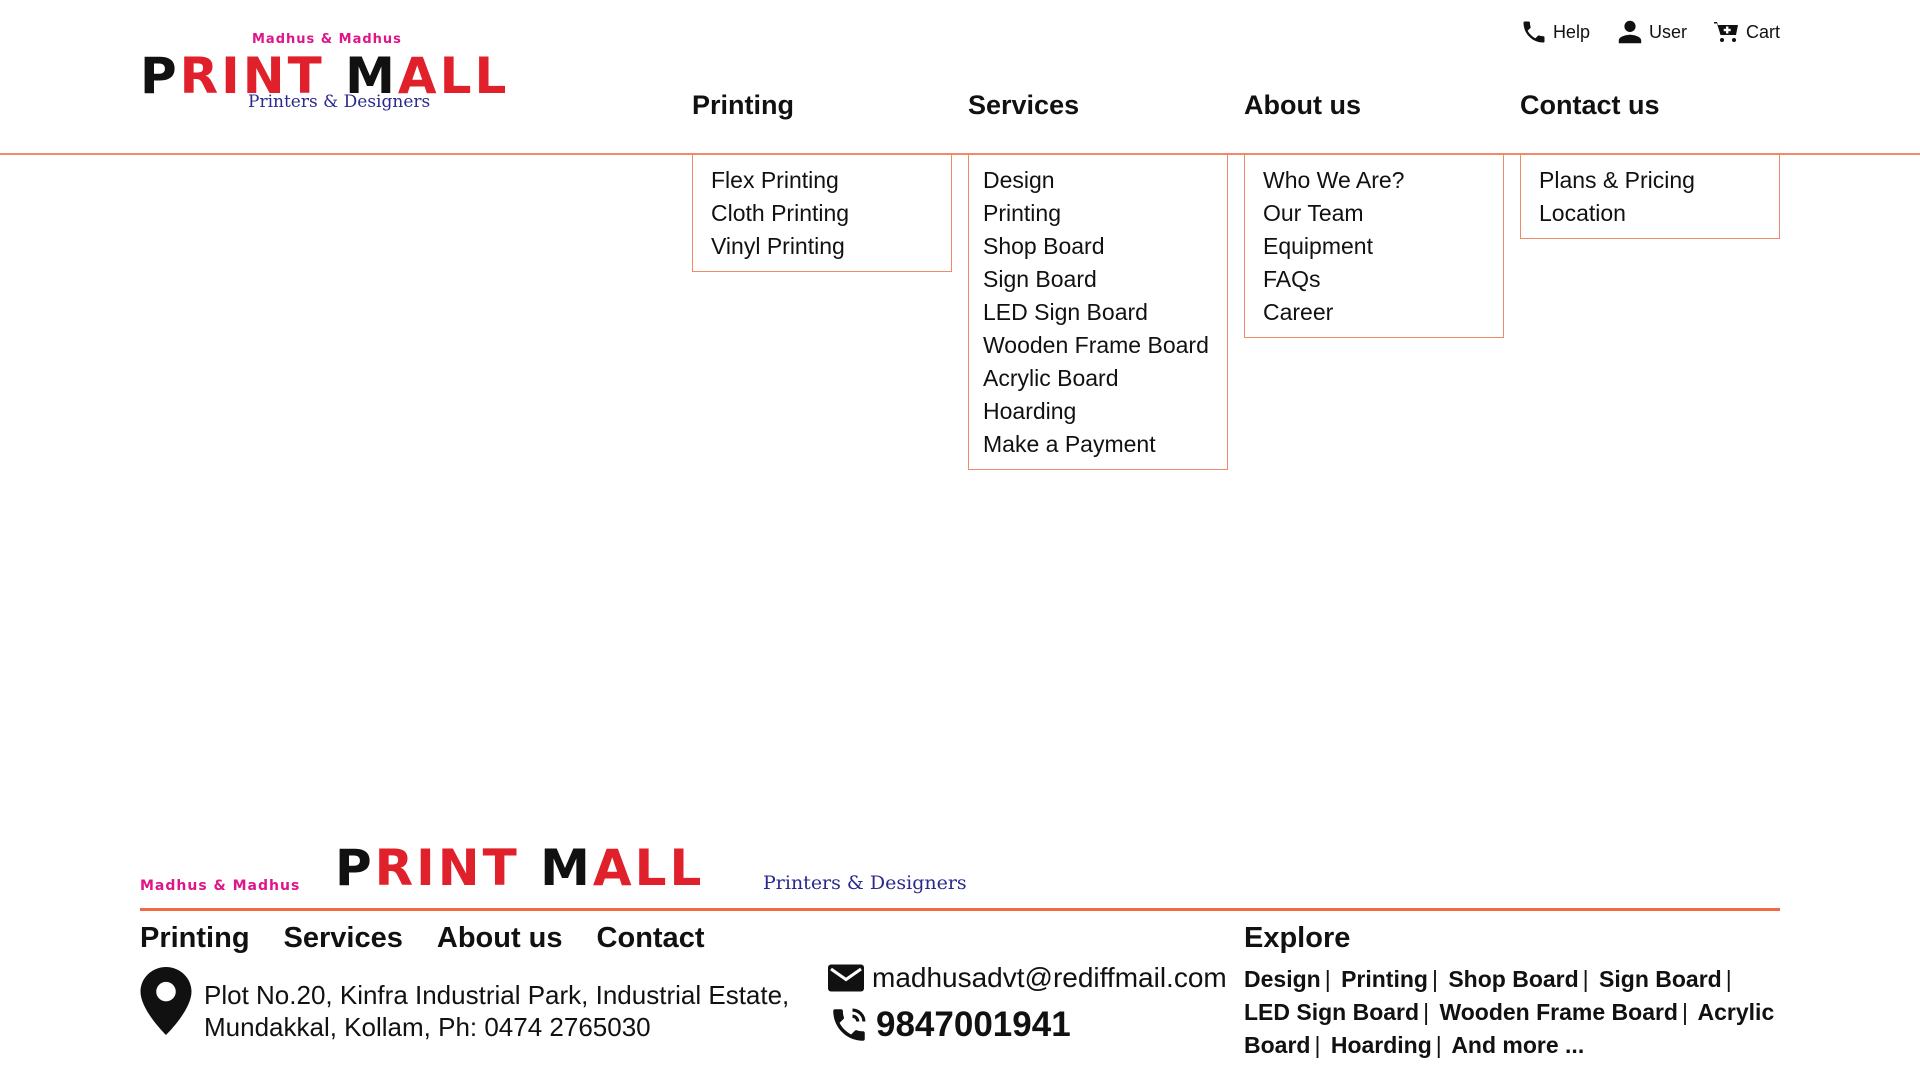 Image resolution: width=1920 pixels, height=1080 pixels. What do you see at coordinates (1630, 32) in the screenshot?
I see `user-icon` at bounding box center [1630, 32].